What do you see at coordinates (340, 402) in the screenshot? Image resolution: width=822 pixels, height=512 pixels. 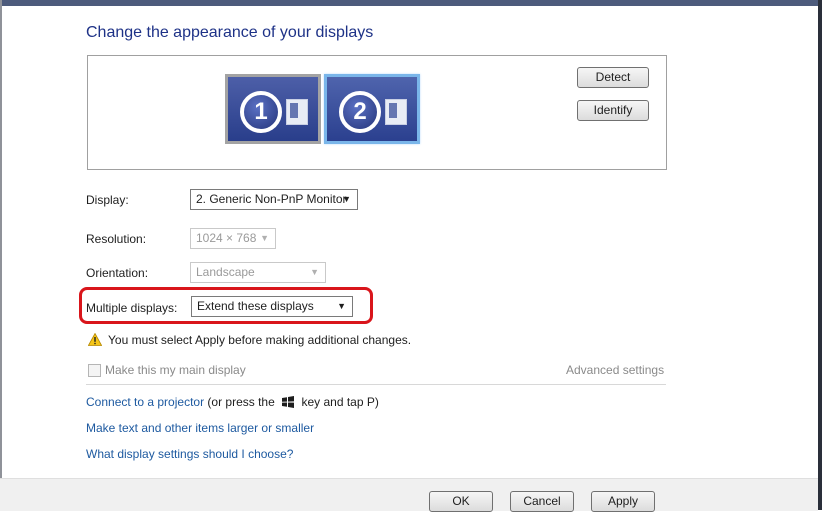 I see `projector-hint-after: key and tap P)` at bounding box center [340, 402].